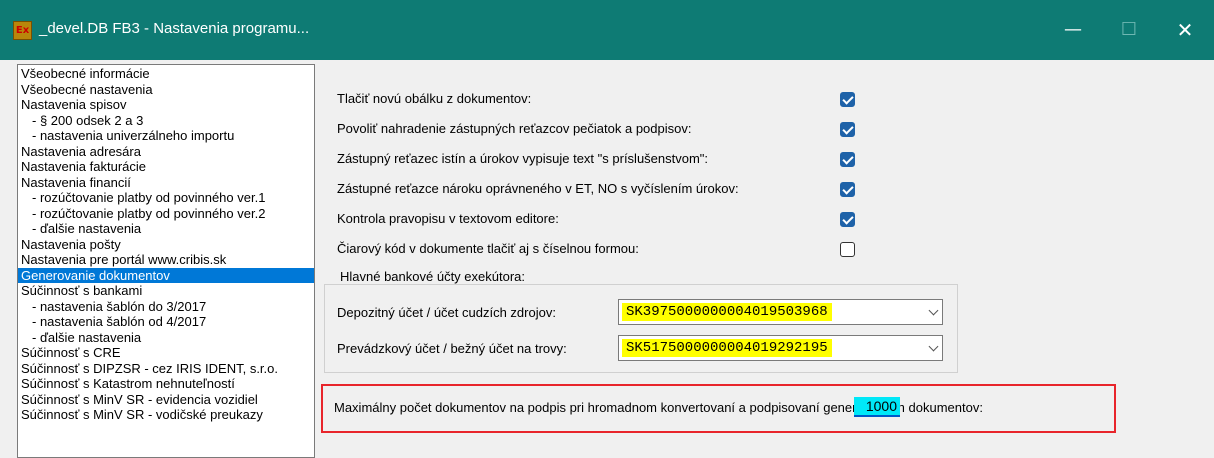 The height and width of the screenshot is (458, 1214). What do you see at coordinates (166, 121) in the screenshot?
I see `nav-item: - § 200 odsek 2 a 3` at bounding box center [166, 121].